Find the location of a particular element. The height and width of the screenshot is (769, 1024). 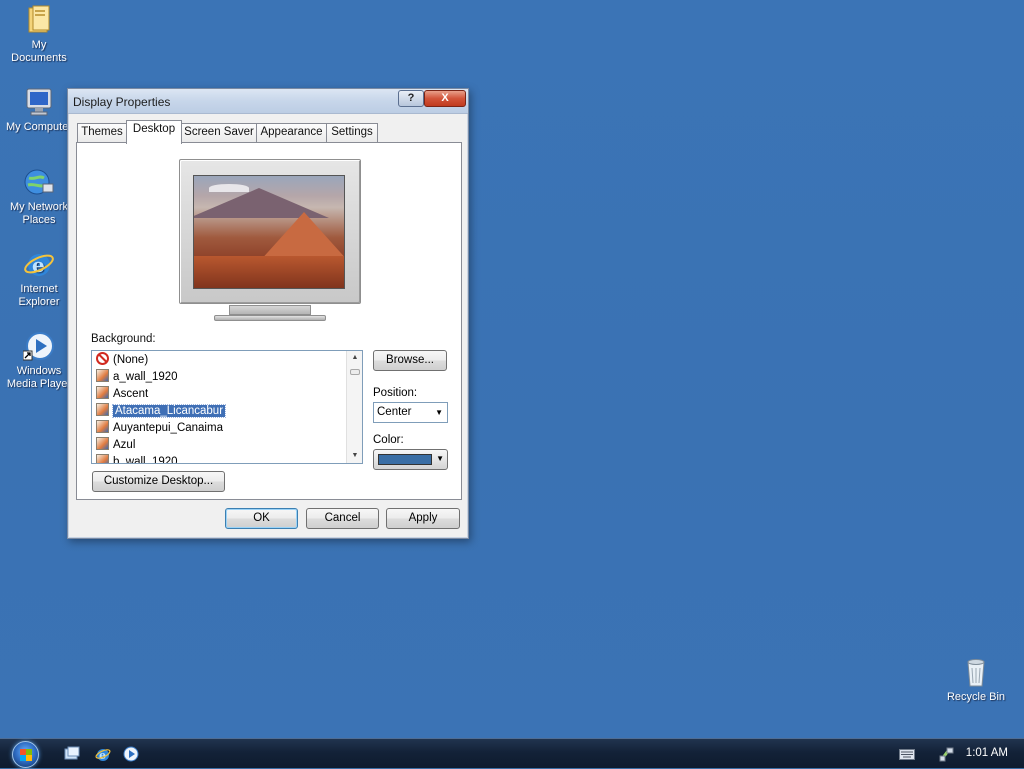

recycle-bin-icon is located at coordinates (976, 672).